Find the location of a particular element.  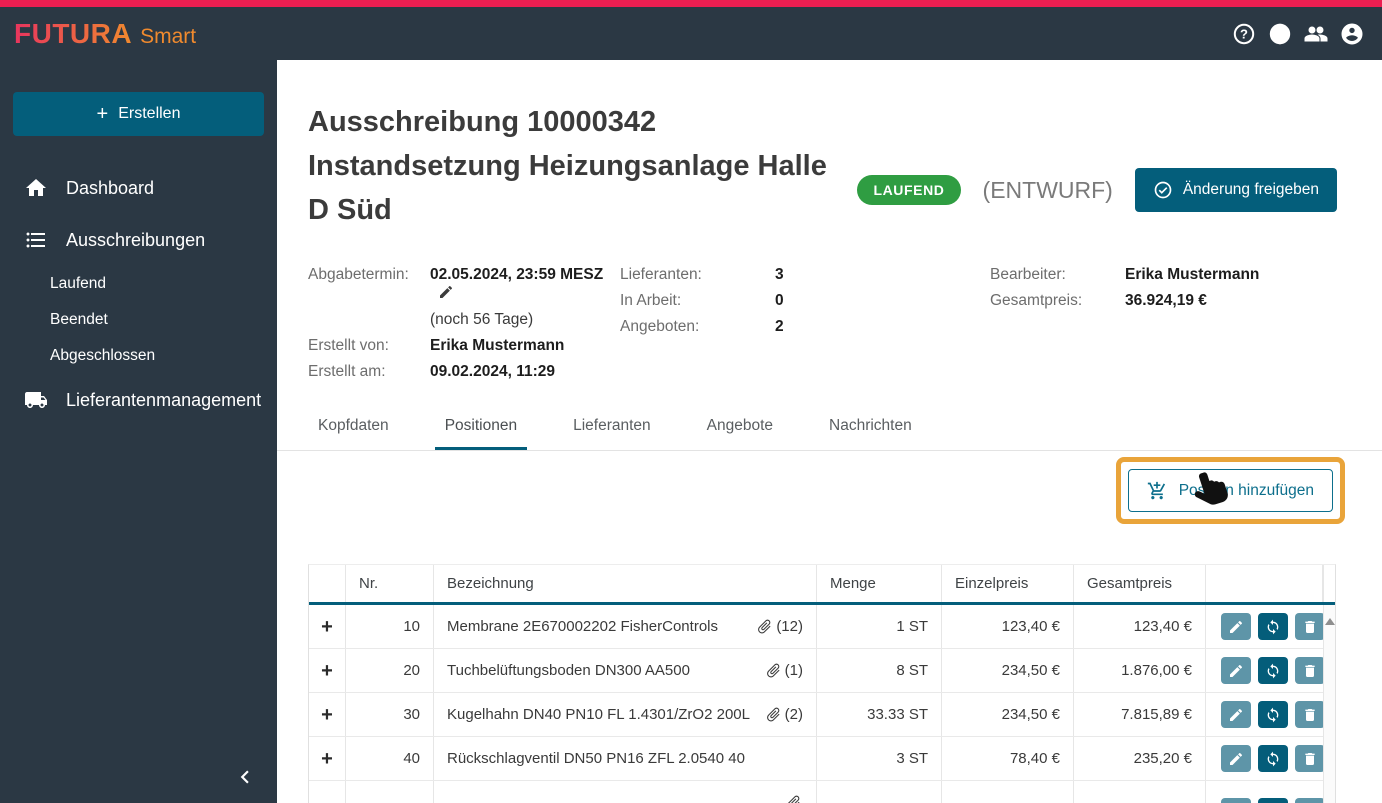

sidebar-collapse-button is located at coordinates (245, 777).